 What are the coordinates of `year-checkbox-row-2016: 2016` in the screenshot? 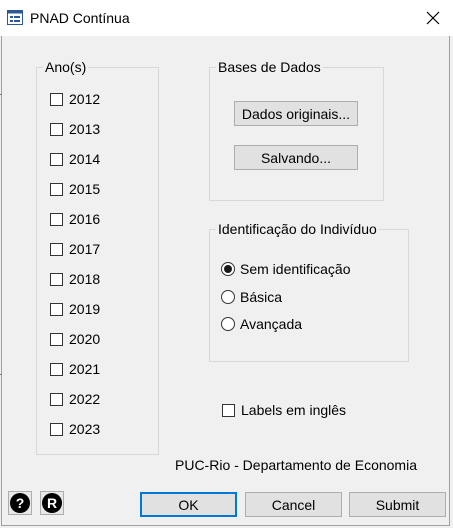 It's located at (75, 219).